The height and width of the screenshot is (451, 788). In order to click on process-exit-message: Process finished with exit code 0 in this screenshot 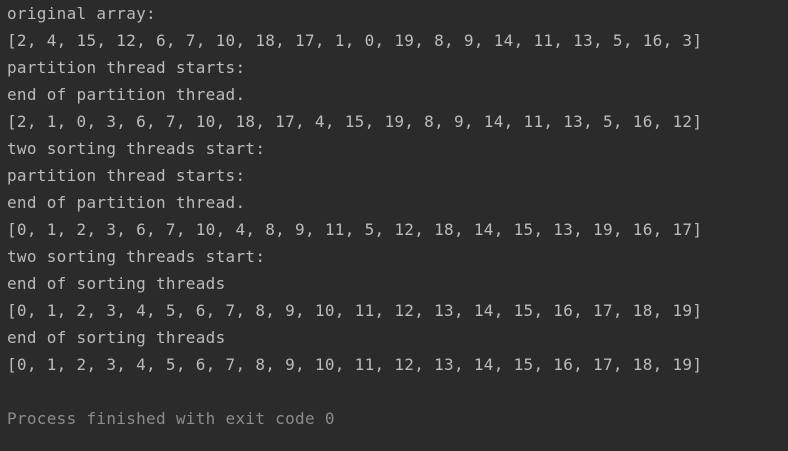, I will do `click(171, 418)`.